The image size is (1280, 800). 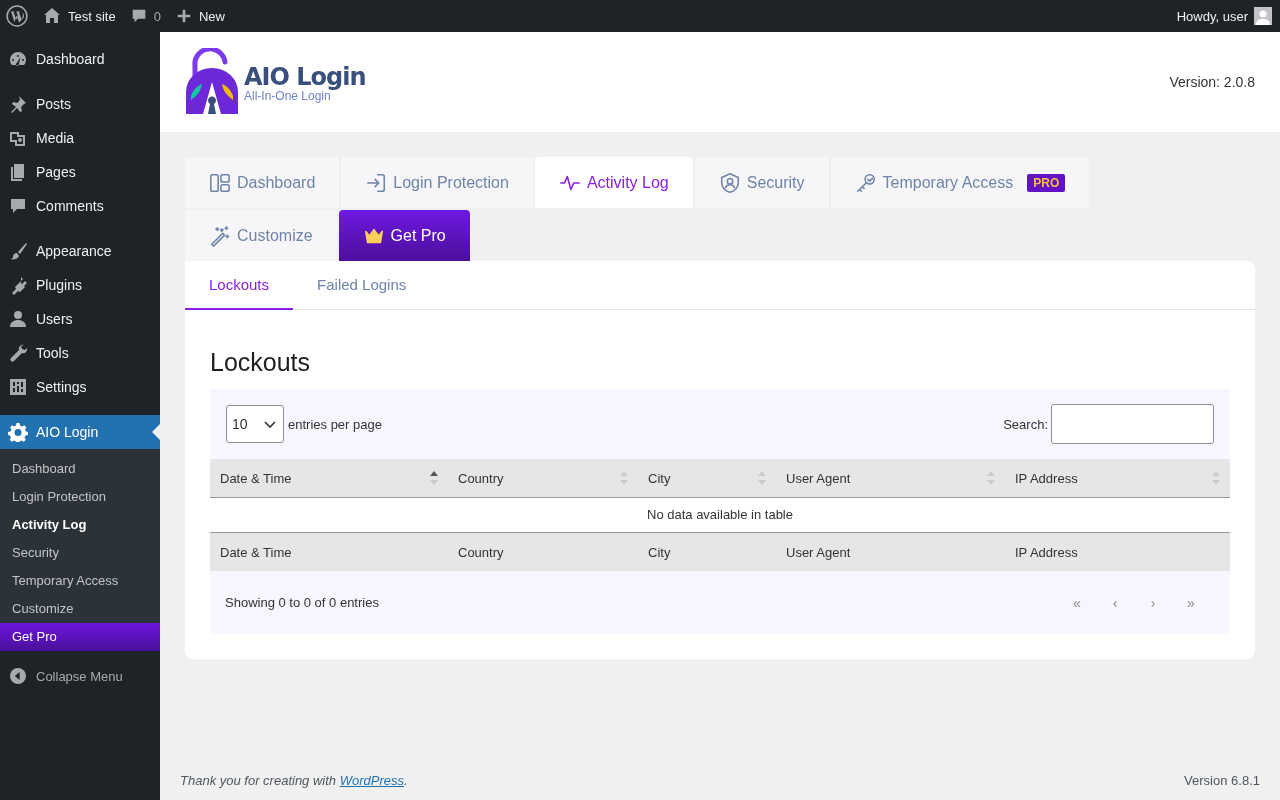 What do you see at coordinates (80, 251) in the screenshot?
I see `menu-item: Appearance` at bounding box center [80, 251].